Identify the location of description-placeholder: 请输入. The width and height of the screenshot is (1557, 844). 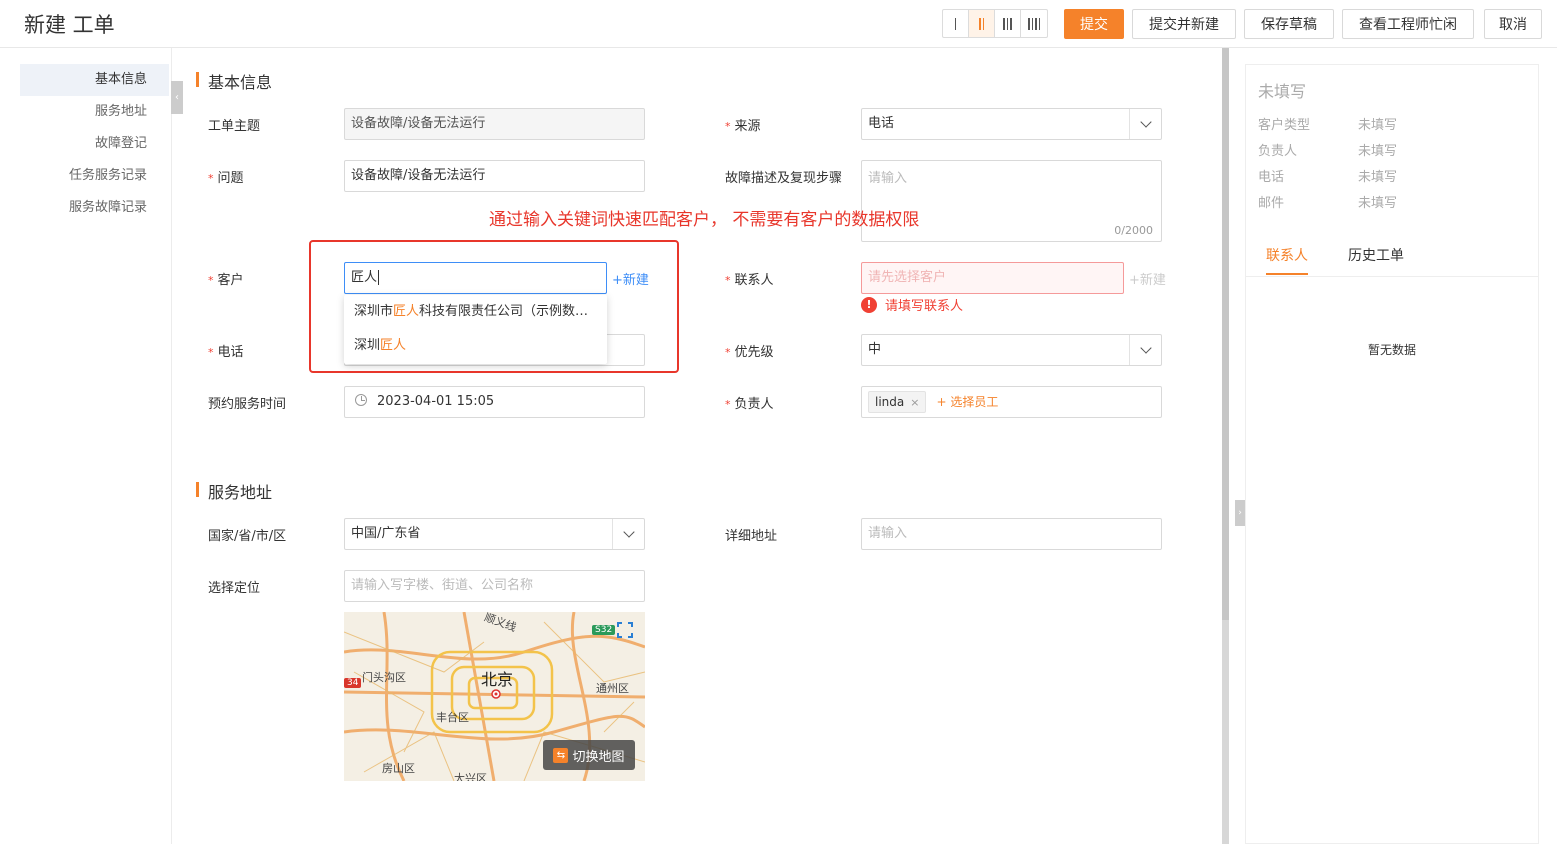
(888, 178).